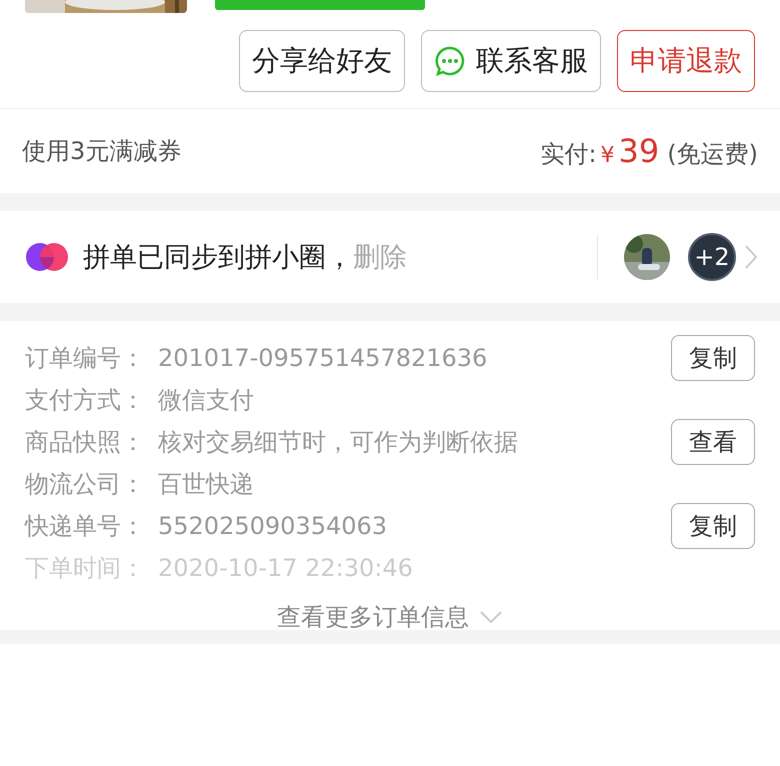  Describe the element at coordinates (712, 154) in the screenshot. I see `shipping-note: (免运费)` at that location.